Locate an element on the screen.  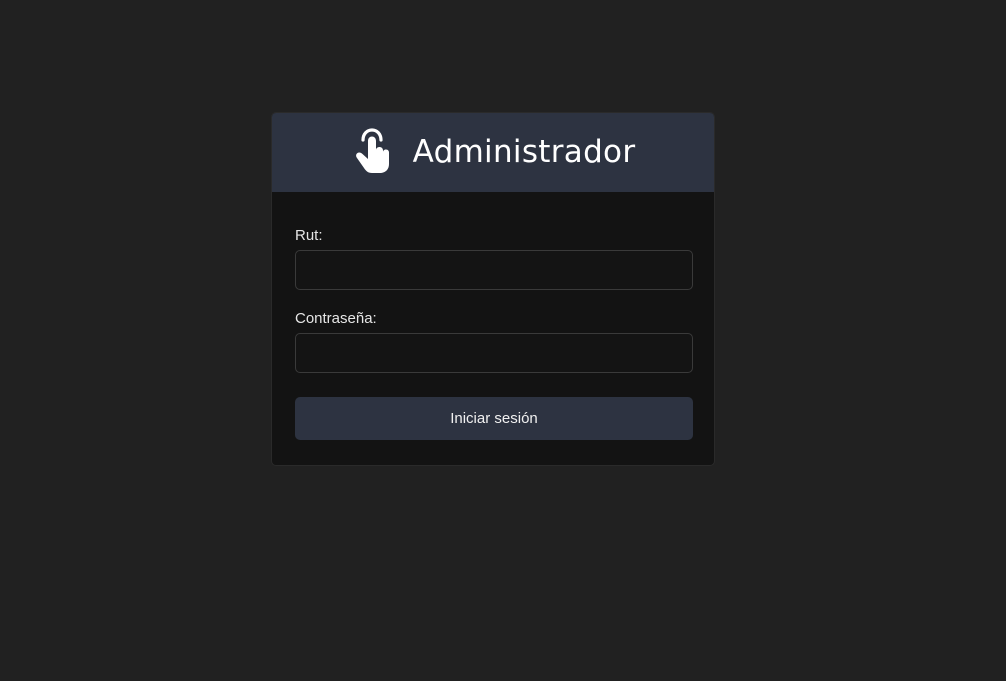
login-button: Iniciar sesión is located at coordinates (494, 418).